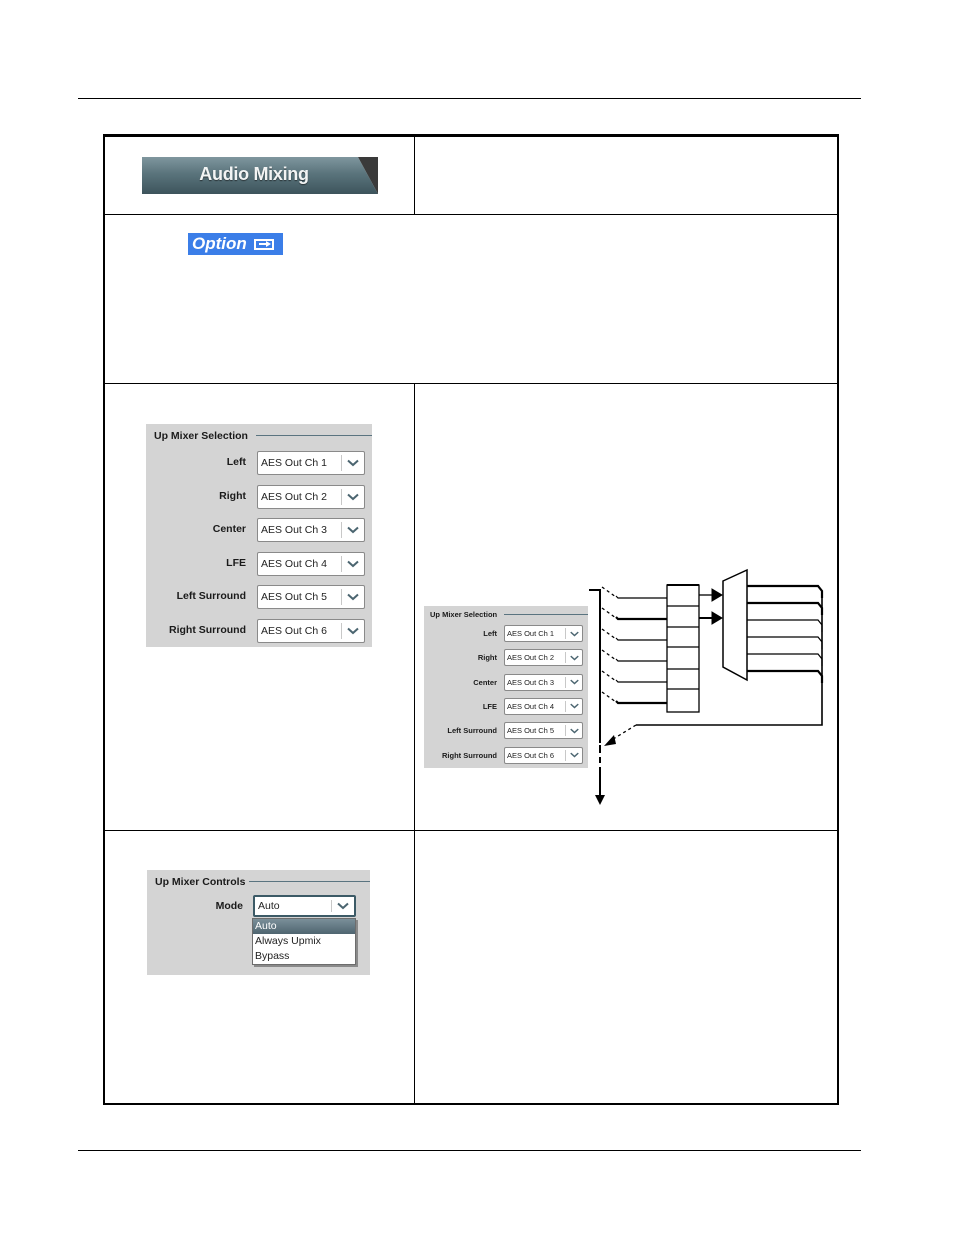 The height and width of the screenshot is (1235, 954). I want to click on mode-dropdown-list: Auto Always Upmix Bypass, so click(304, 941).